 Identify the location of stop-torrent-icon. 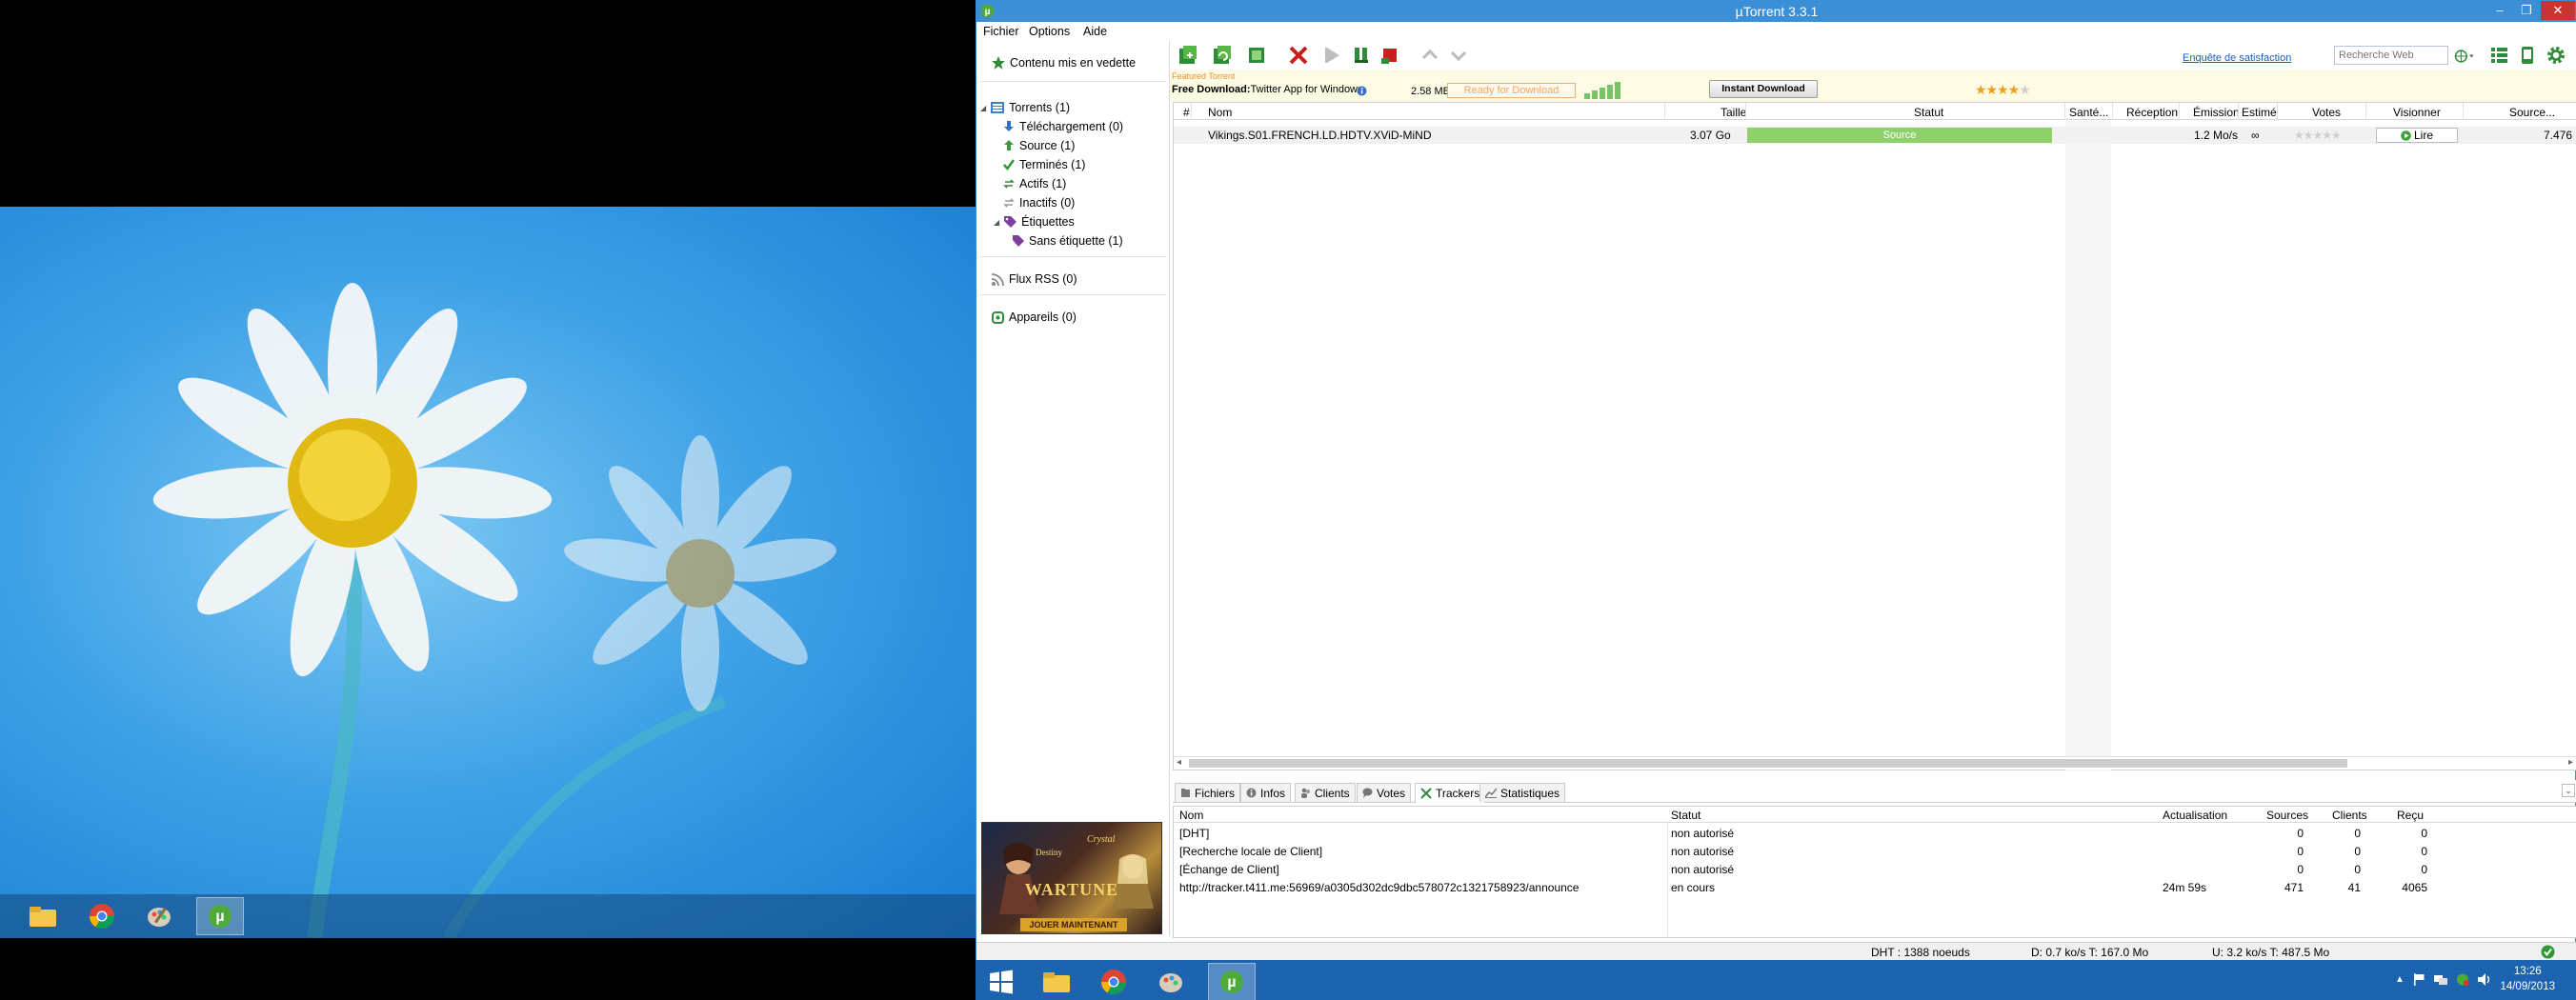
(1390, 55).